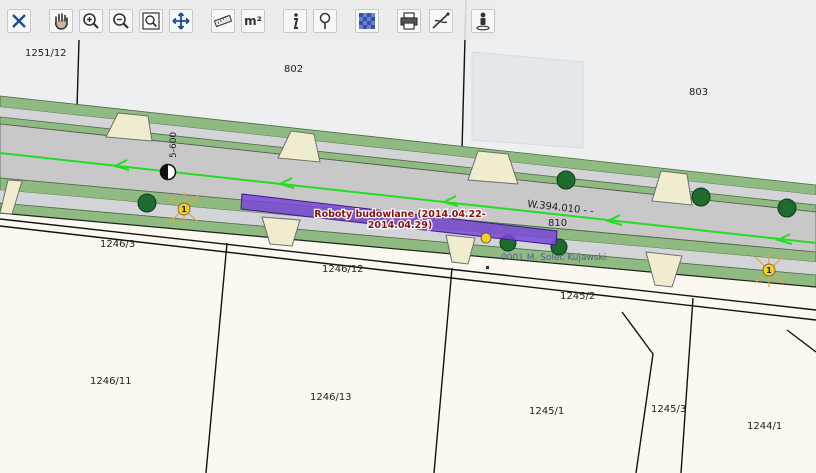 Image resolution: width=816 pixels, height=473 pixels. I want to click on parcel-label: 810, so click(557, 223).